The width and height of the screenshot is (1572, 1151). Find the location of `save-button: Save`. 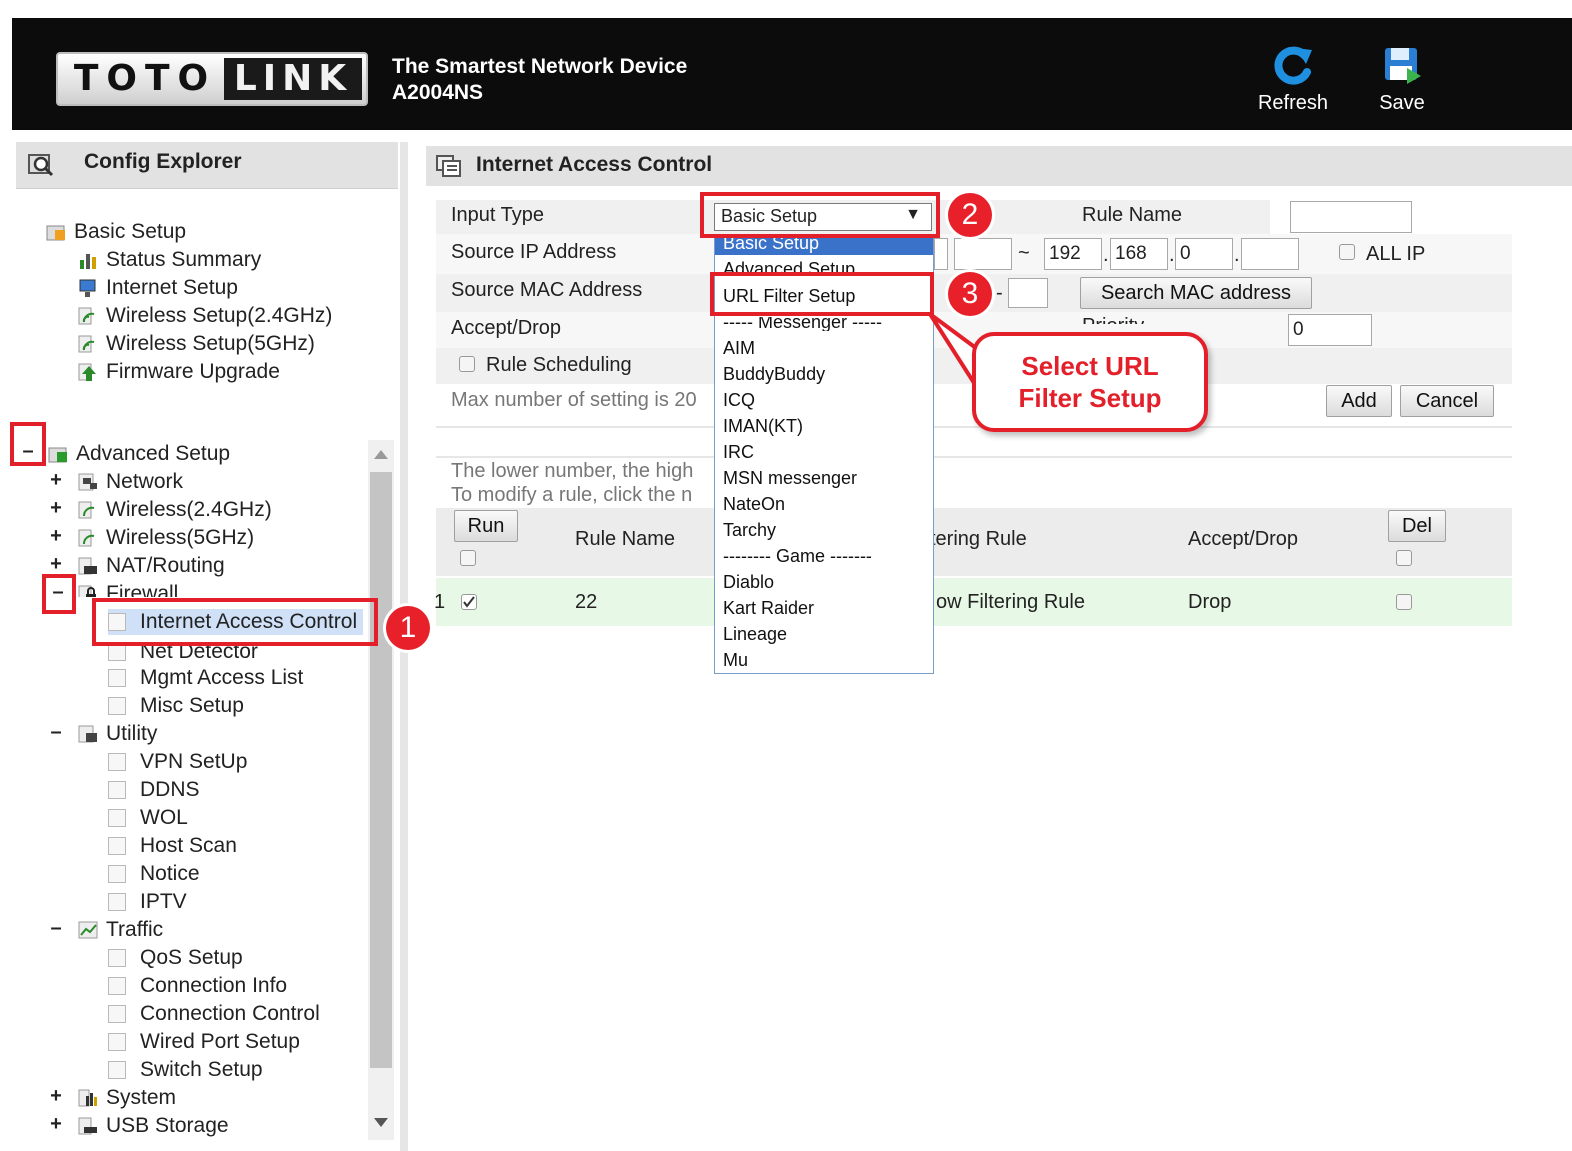

save-button: Save is located at coordinates (1402, 79).